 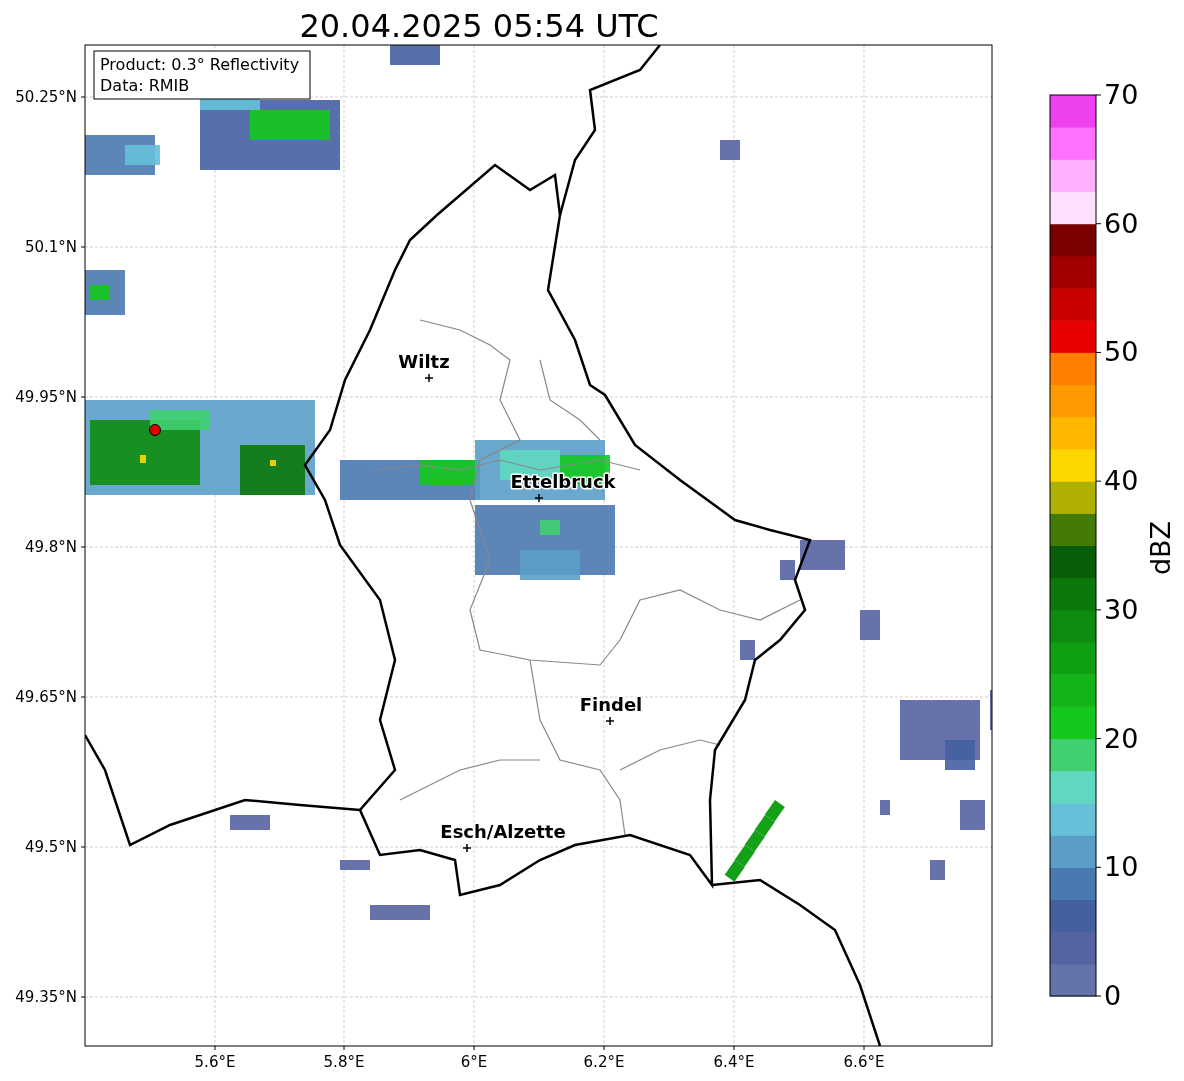 What do you see at coordinates (1121, 352) in the screenshot?
I see `colorbar-tick-label: 50` at bounding box center [1121, 352].